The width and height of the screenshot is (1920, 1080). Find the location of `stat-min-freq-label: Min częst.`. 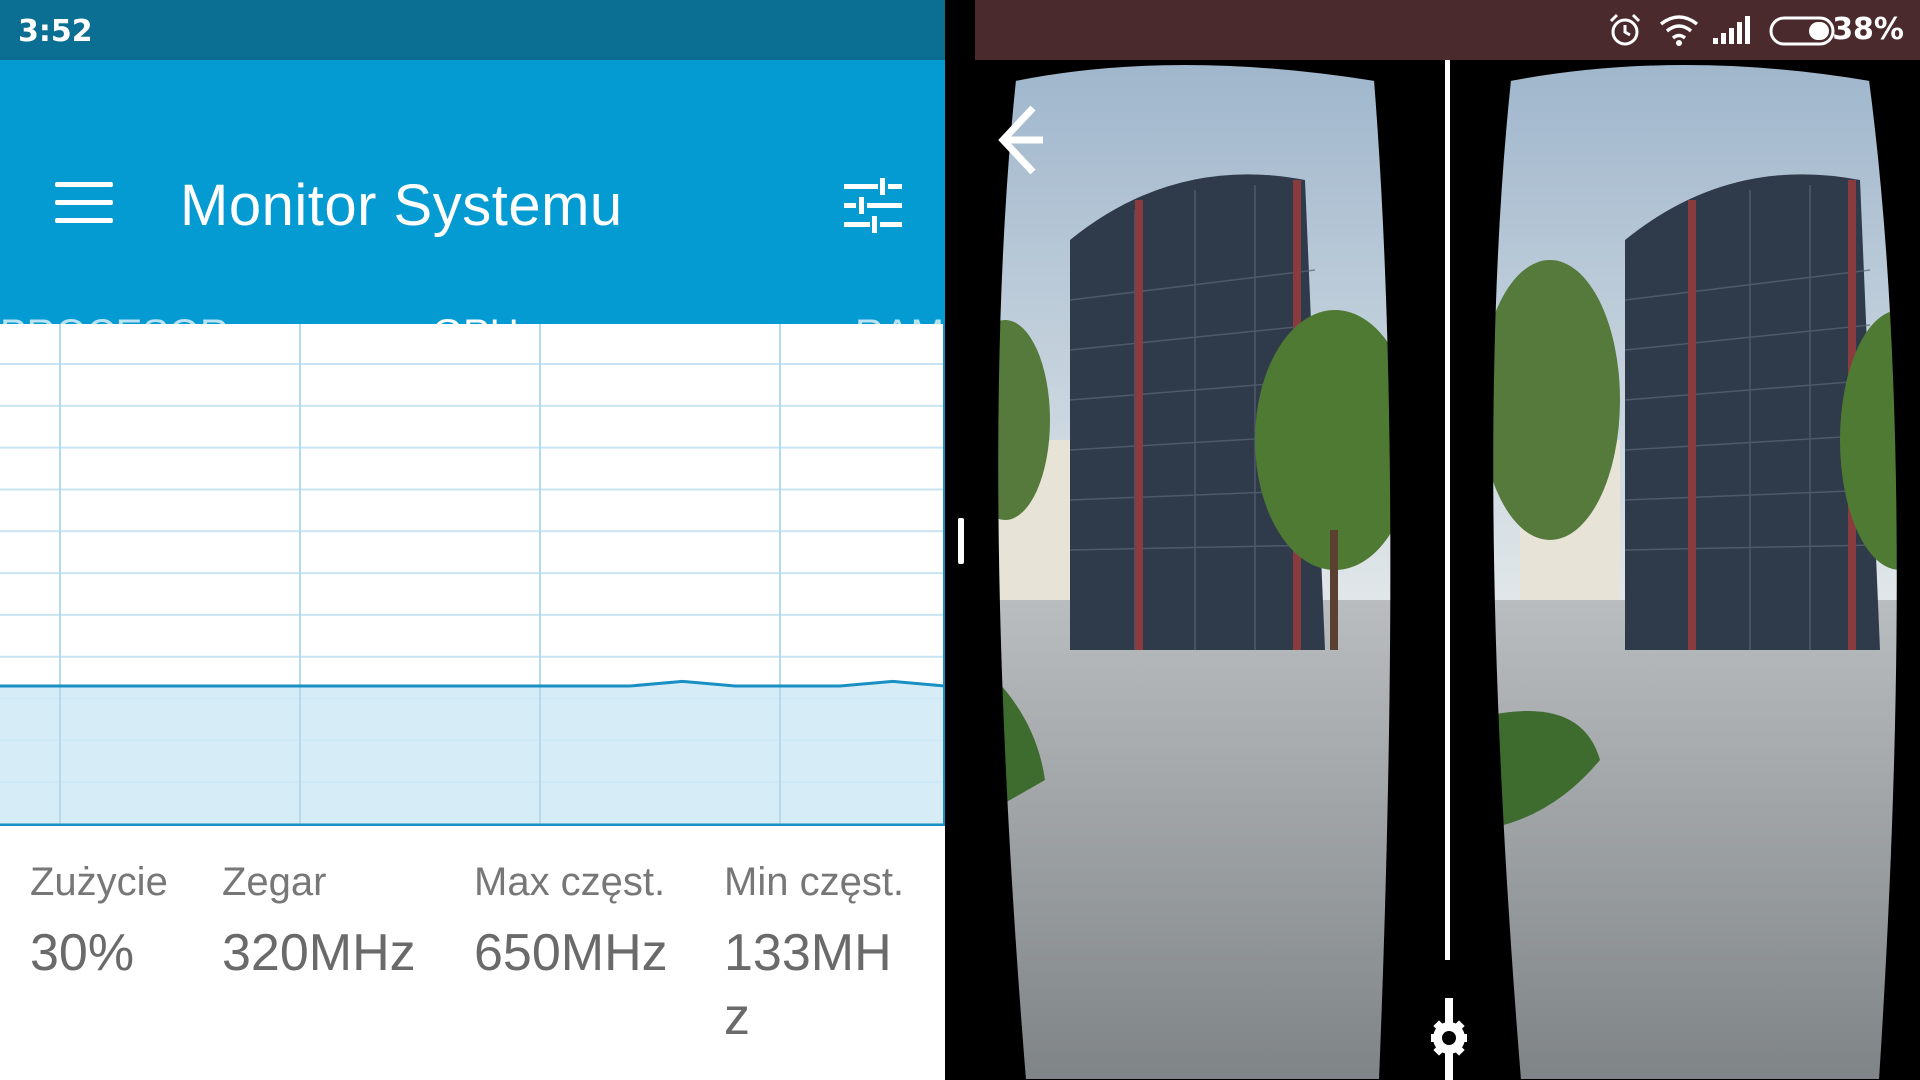

stat-min-freq-label: Min częst. is located at coordinates (814, 882).